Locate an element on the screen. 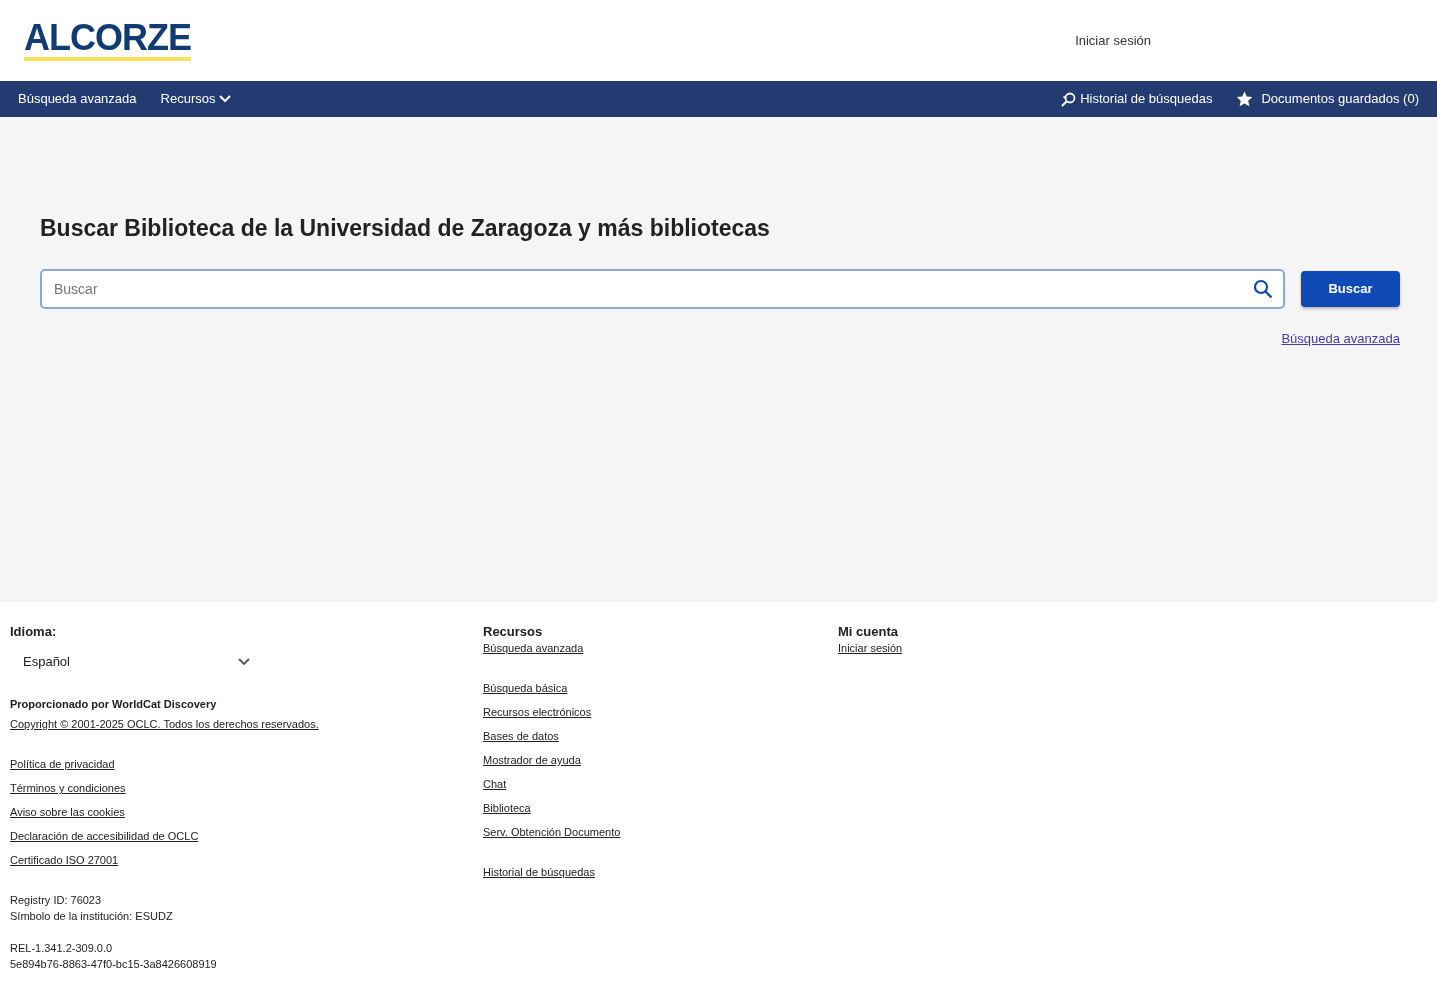 The height and width of the screenshot is (982, 1437). site-logo: ALCORZE is located at coordinates (107, 40).